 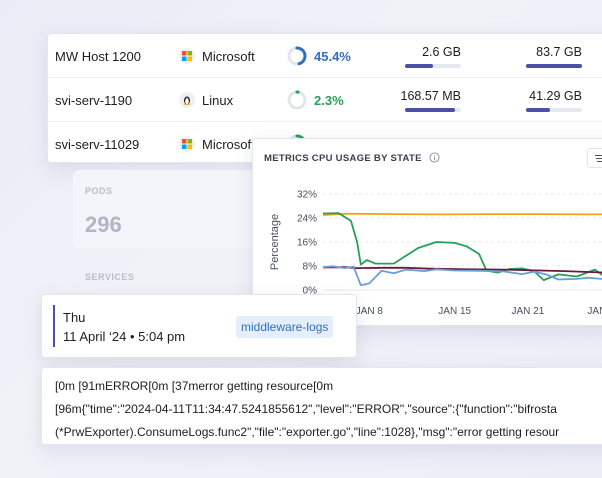 I want to click on cpu-cell: 2.3%, so click(x=315, y=100).